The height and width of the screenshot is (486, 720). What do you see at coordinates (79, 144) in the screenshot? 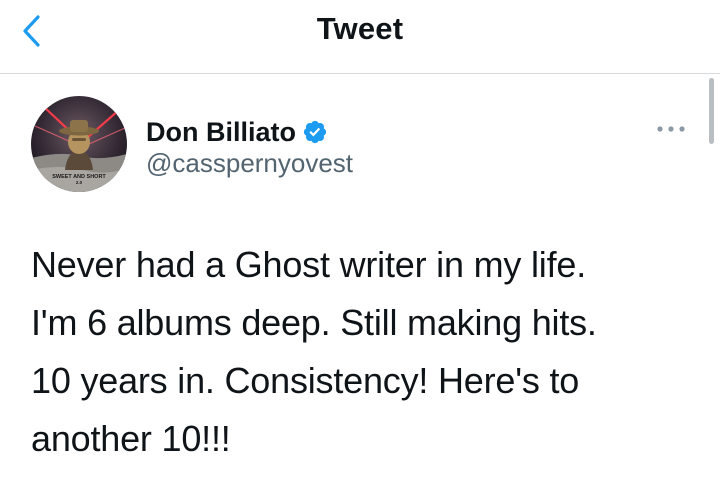
I see `avatar: SWEET AND SHORT 2.0` at bounding box center [79, 144].